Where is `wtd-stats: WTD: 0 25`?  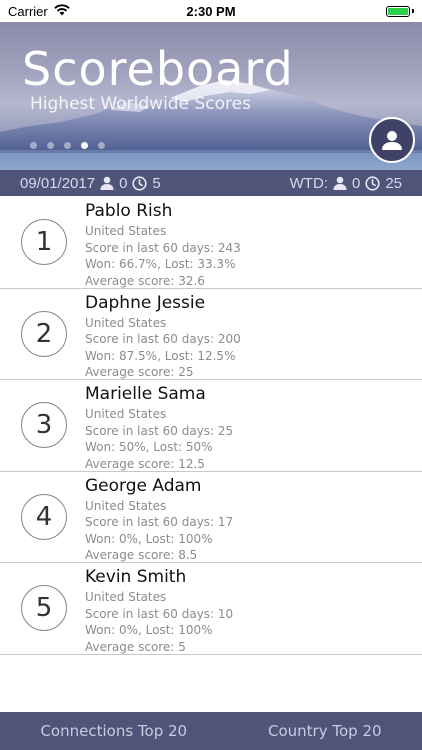
wtd-stats: WTD: 0 25 is located at coordinates (346, 183).